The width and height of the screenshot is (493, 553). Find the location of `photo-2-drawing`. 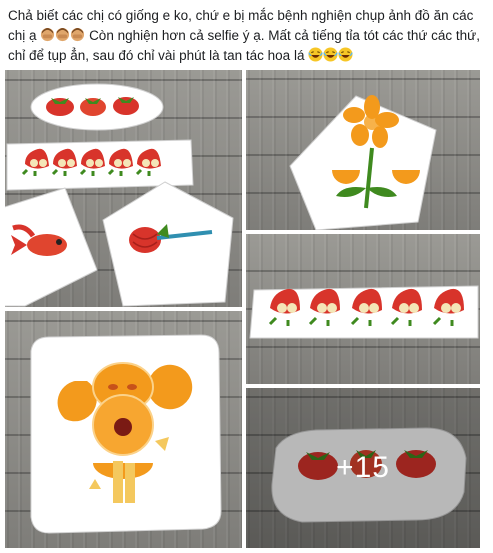

photo-2-drawing is located at coordinates (363, 162).